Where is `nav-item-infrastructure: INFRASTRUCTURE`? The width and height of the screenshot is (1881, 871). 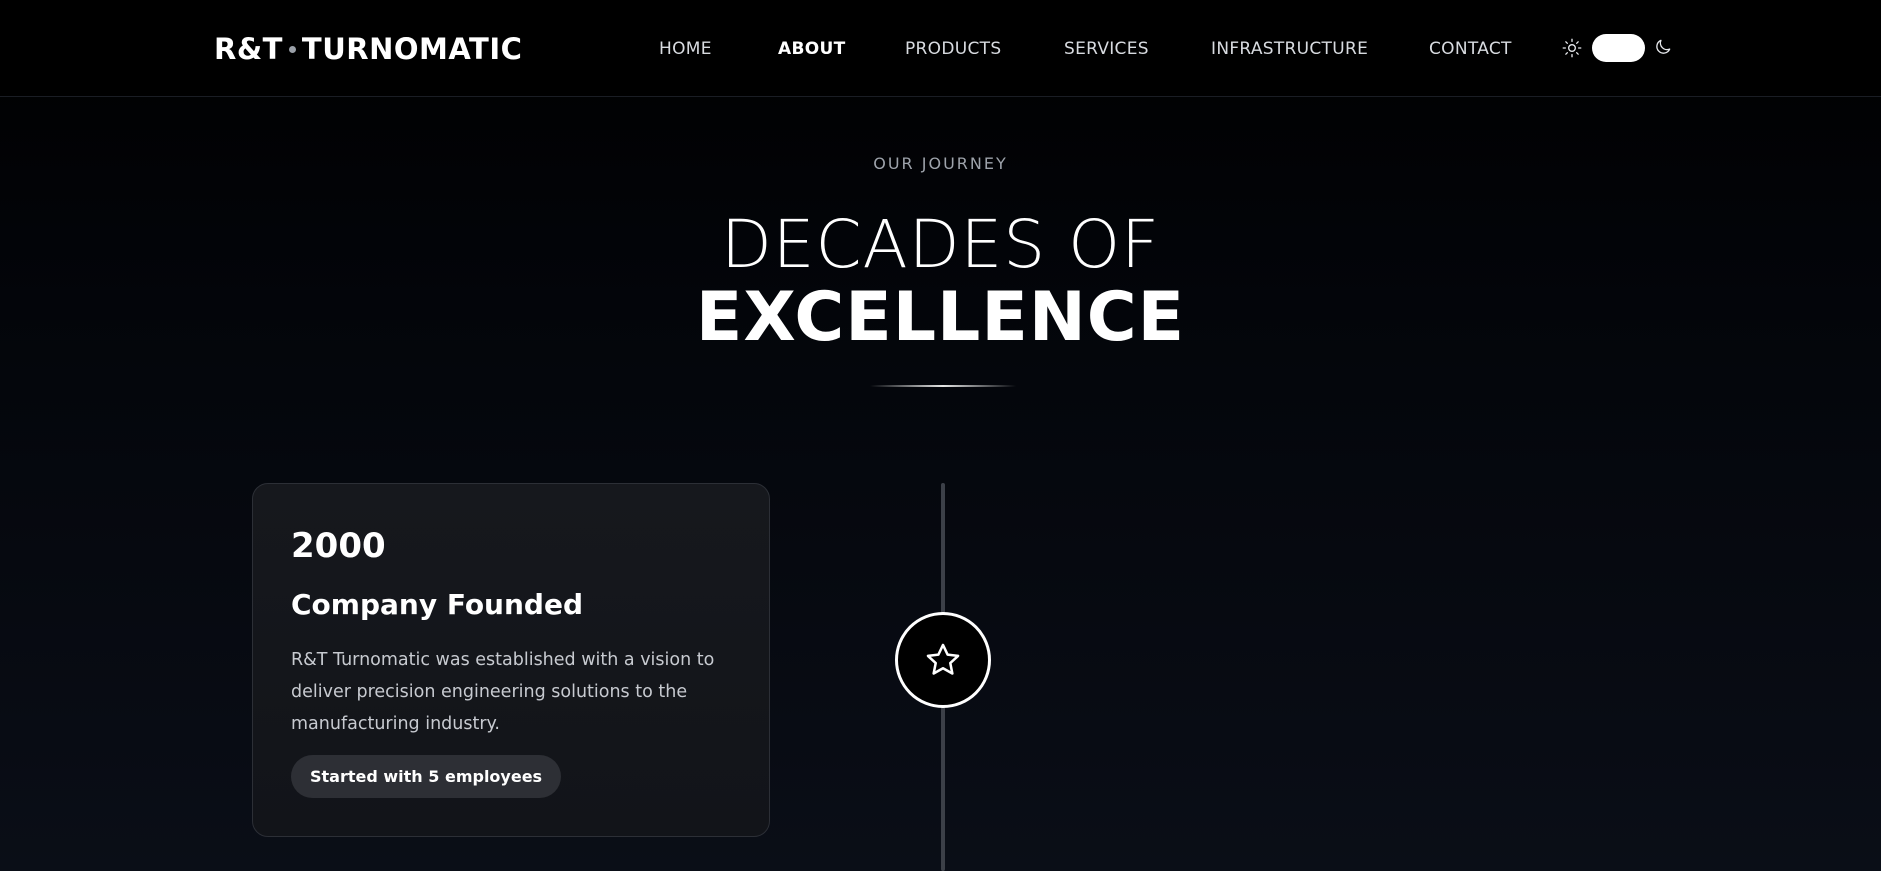 nav-item-infrastructure: INFRASTRUCTURE is located at coordinates (1289, 49).